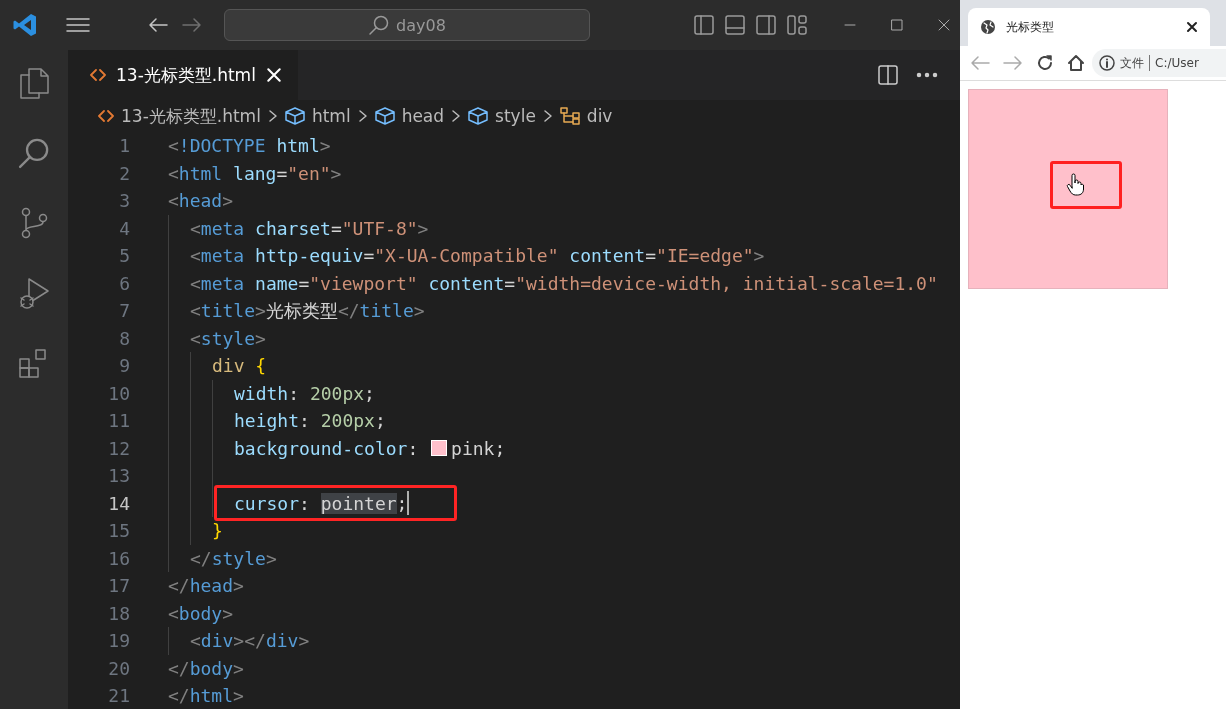 The width and height of the screenshot is (1226, 709). Describe the element at coordinates (304, 393) in the screenshot. I see `code-text: width: 200px;` at that location.